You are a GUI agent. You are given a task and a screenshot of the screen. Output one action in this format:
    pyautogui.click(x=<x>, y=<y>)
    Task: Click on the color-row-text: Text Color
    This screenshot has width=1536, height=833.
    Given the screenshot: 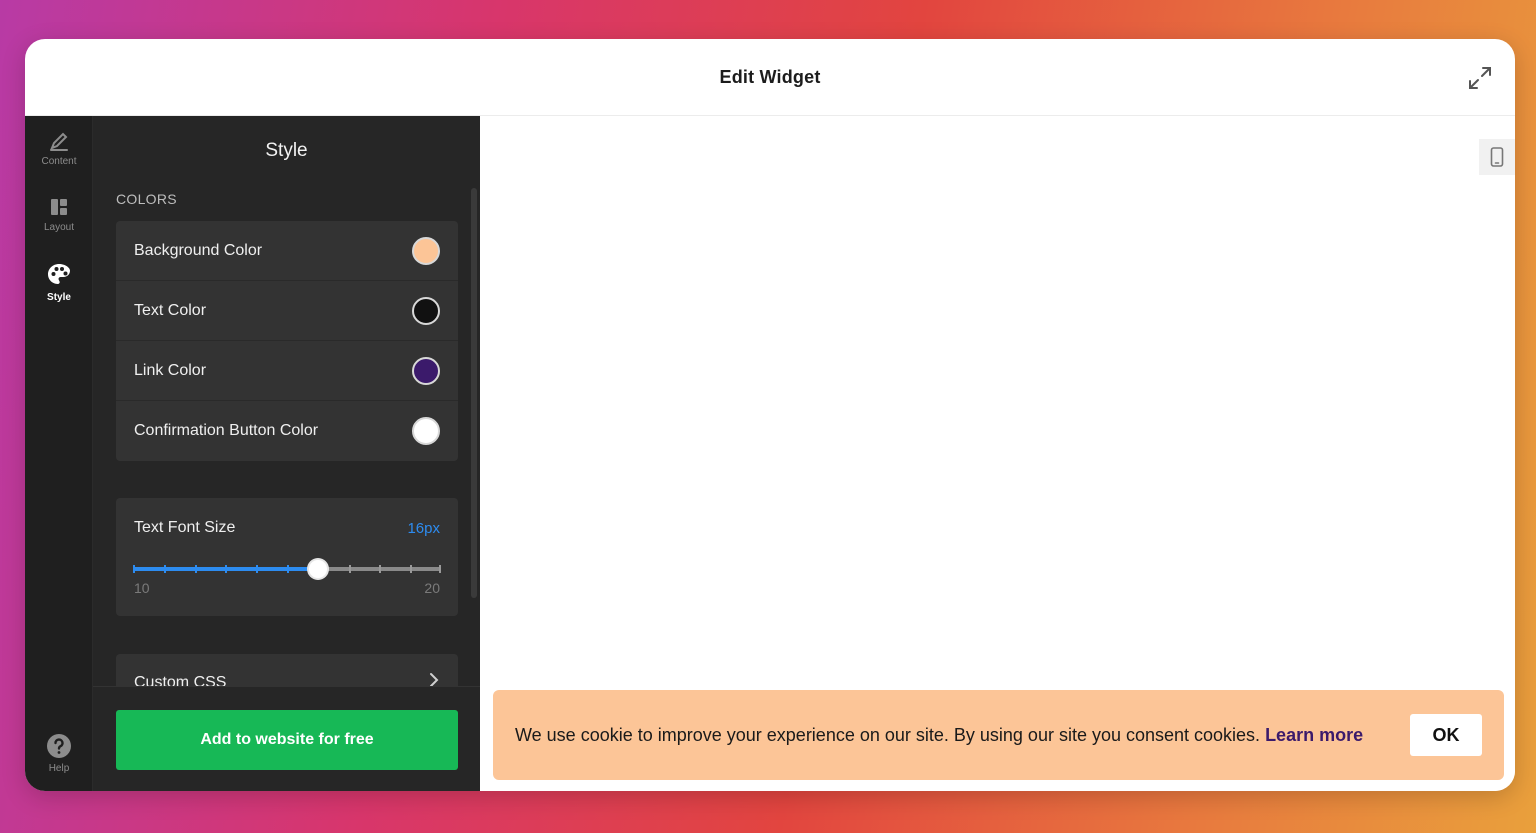 What is the action you would take?
    pyautogui.click(x=287, y=311)
    